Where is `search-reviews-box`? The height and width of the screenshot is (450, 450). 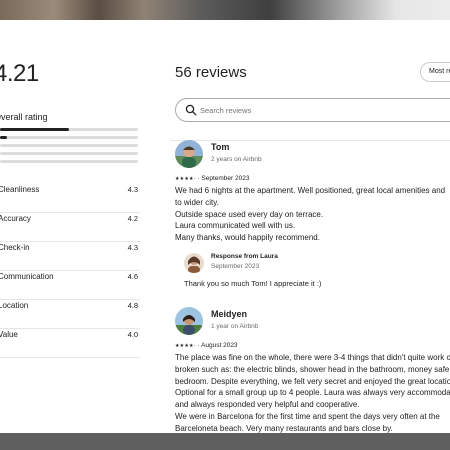
search-reviews-box is located at coordinates (312, 110).